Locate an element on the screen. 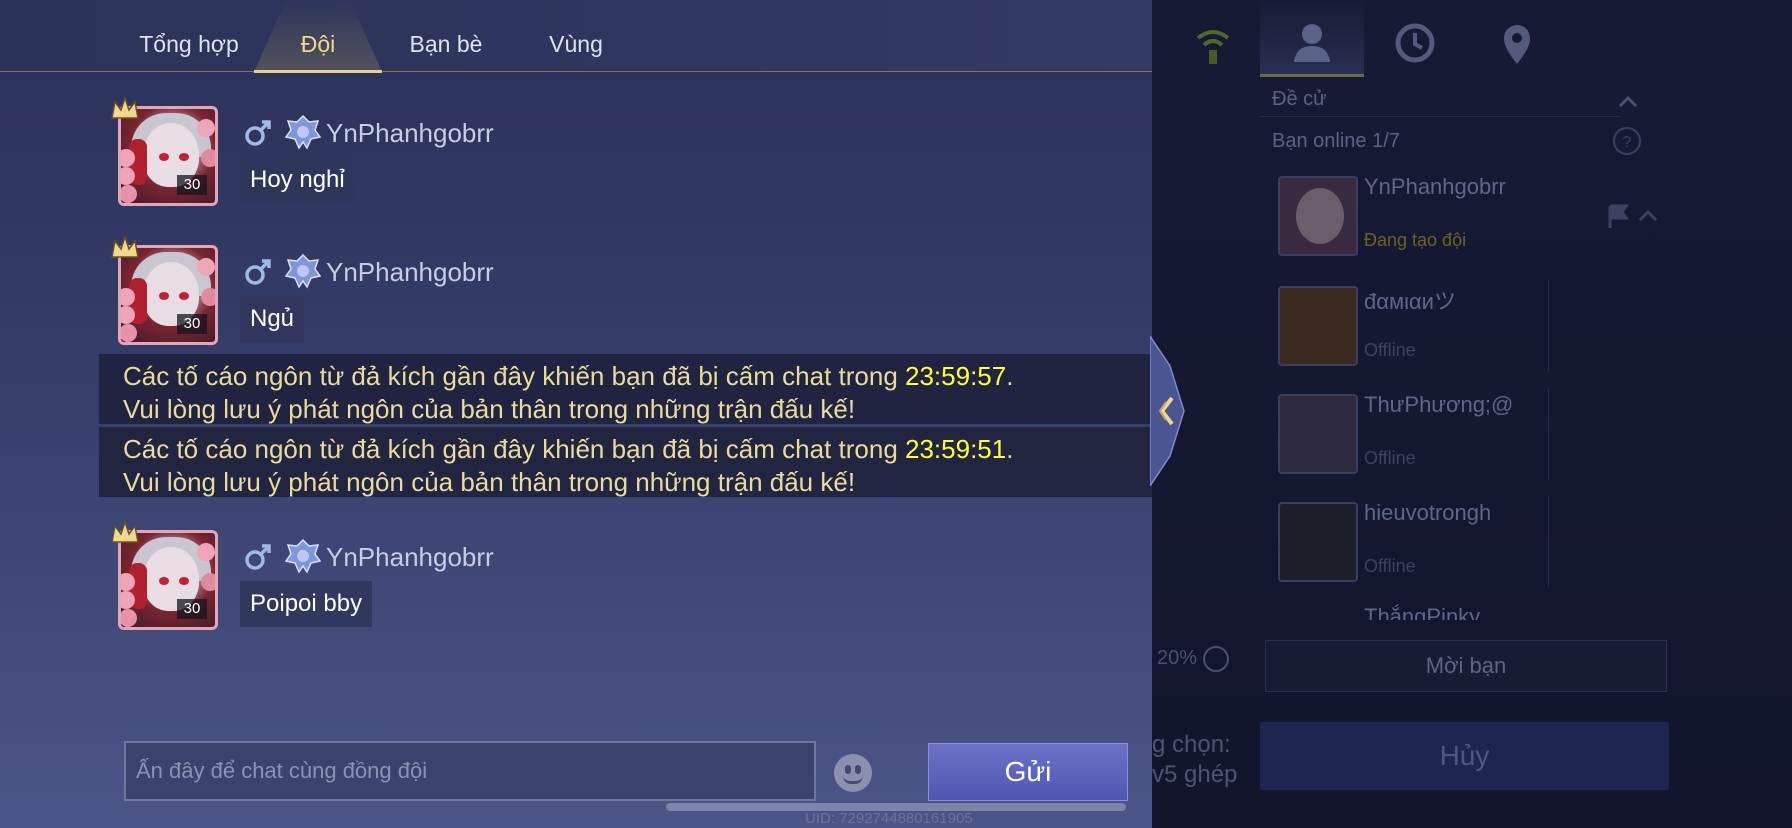  mode-line: v5 ghép is located at coordinates (1195, 774).